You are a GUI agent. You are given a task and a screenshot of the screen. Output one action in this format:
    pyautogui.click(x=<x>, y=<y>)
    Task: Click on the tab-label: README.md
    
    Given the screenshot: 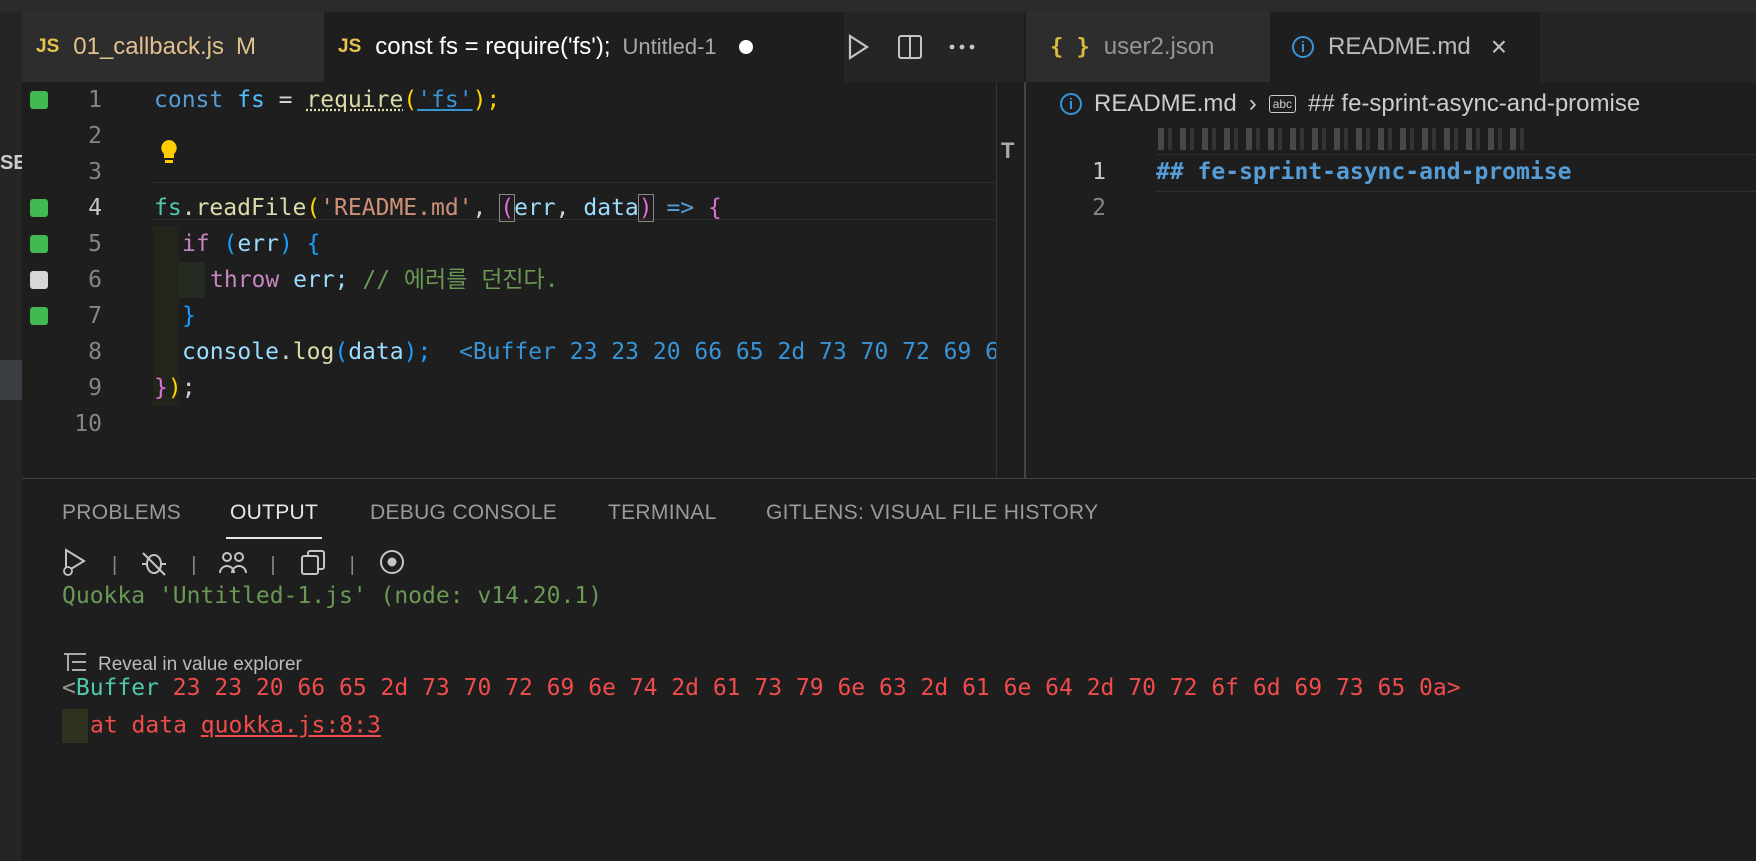 What is the action you would take?
    pyautogui.click(x=1399, y=46)
    